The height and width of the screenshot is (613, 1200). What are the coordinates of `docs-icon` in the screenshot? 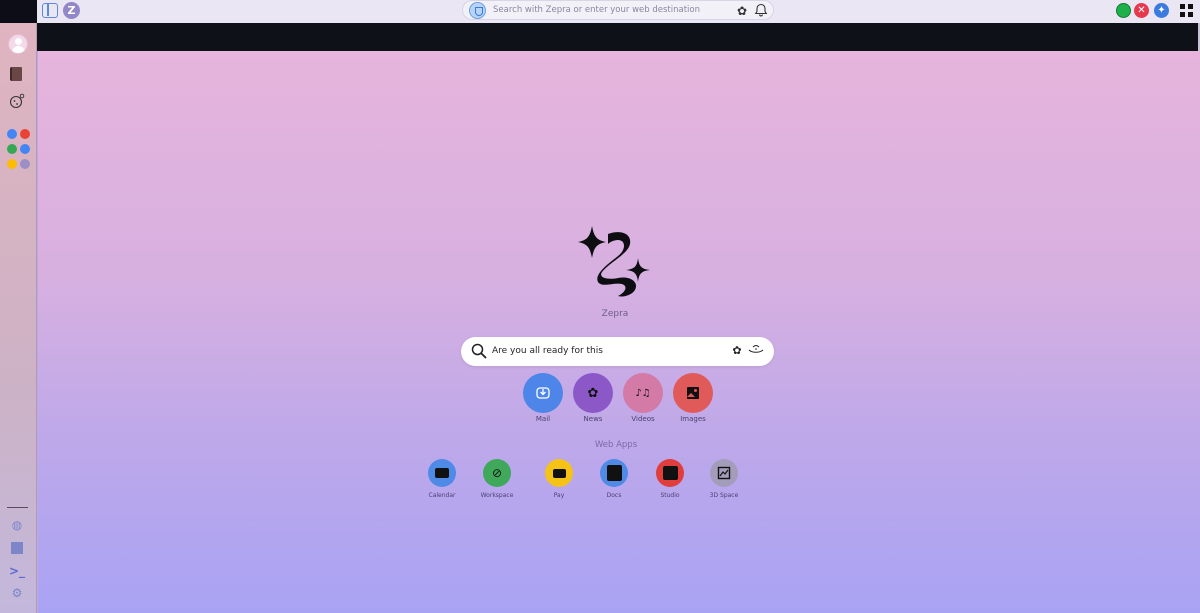 It's located at (614, 473).